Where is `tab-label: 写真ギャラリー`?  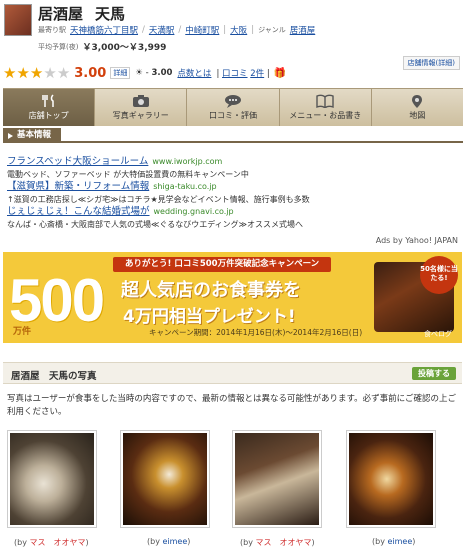
tab-label: 写真ギャラリー is located at coordinates (140, 115).